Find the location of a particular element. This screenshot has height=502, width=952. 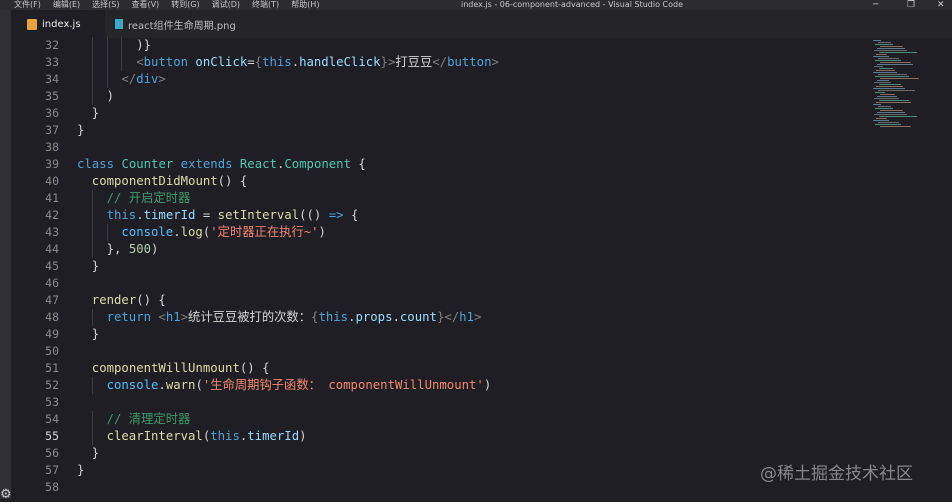

tab-react-lifecycle-png: react组件生命周期.png is located at coordinates (185, 24).